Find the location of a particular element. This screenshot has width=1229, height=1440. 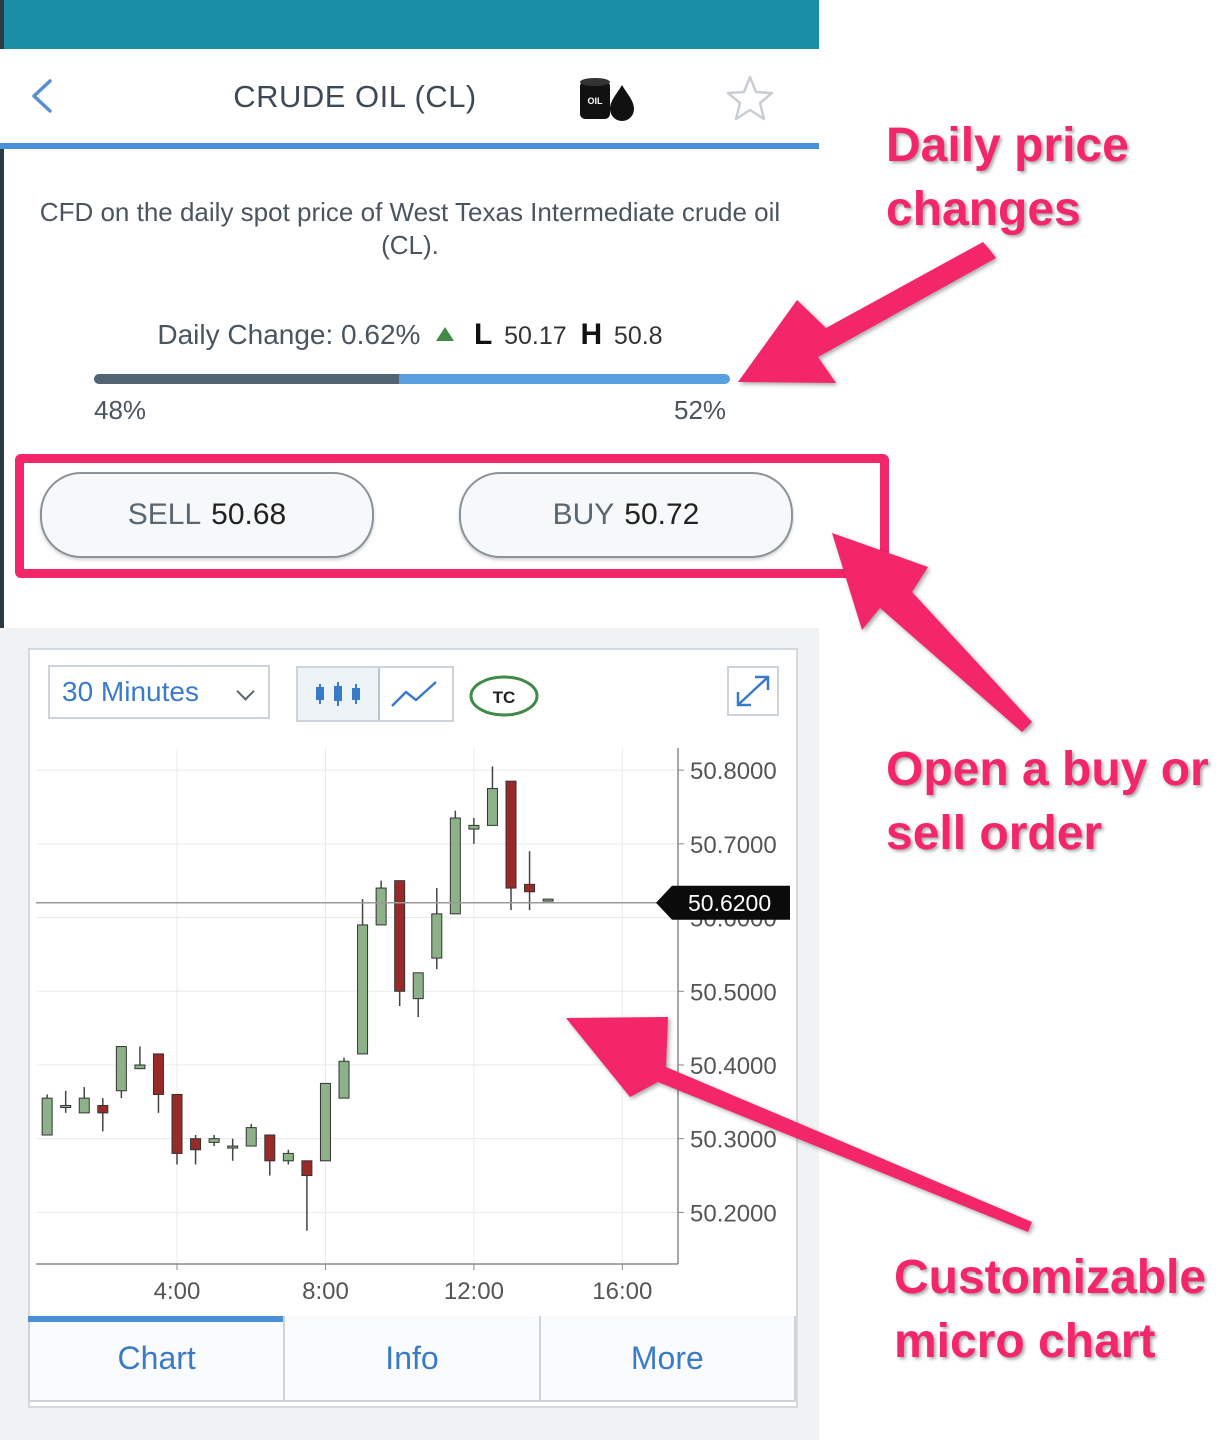

tab-chart: Chart is located at coordinates (157, 1359).